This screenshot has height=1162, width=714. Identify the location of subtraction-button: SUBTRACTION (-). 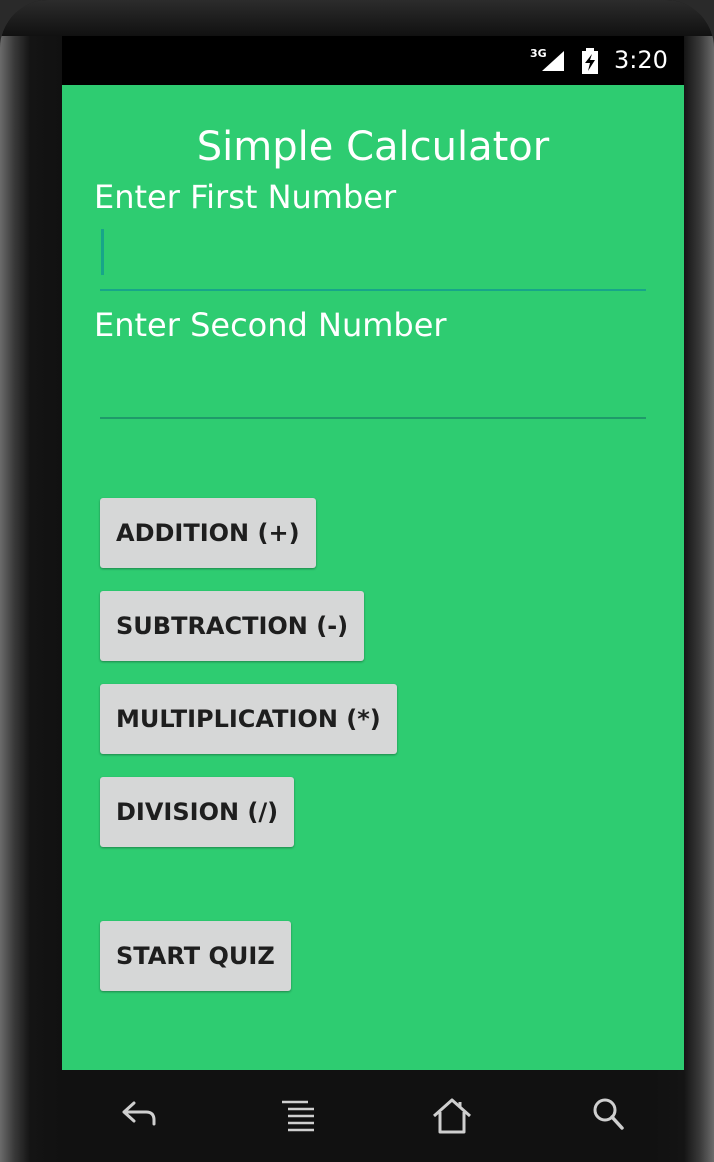
(232, 626).